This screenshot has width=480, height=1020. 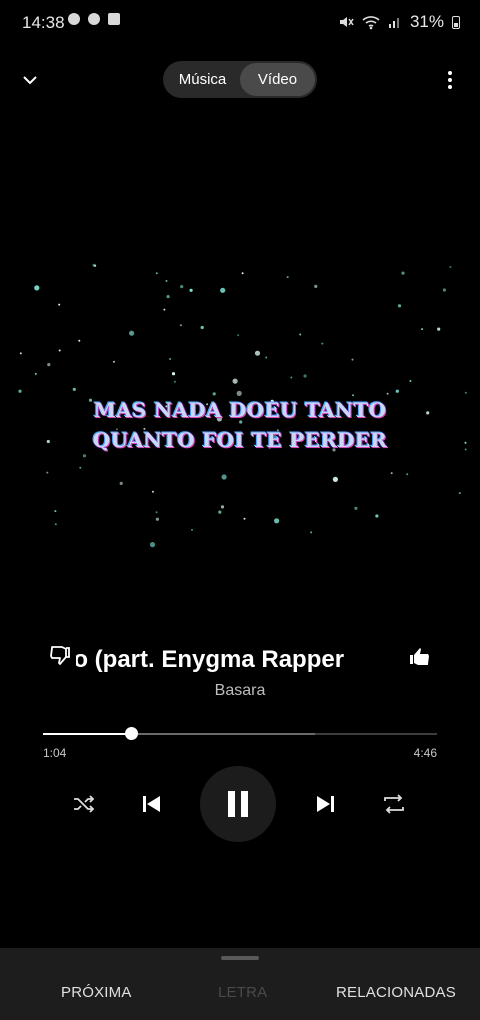 I want to click on play-pause-button, so click(x=238, y=804).